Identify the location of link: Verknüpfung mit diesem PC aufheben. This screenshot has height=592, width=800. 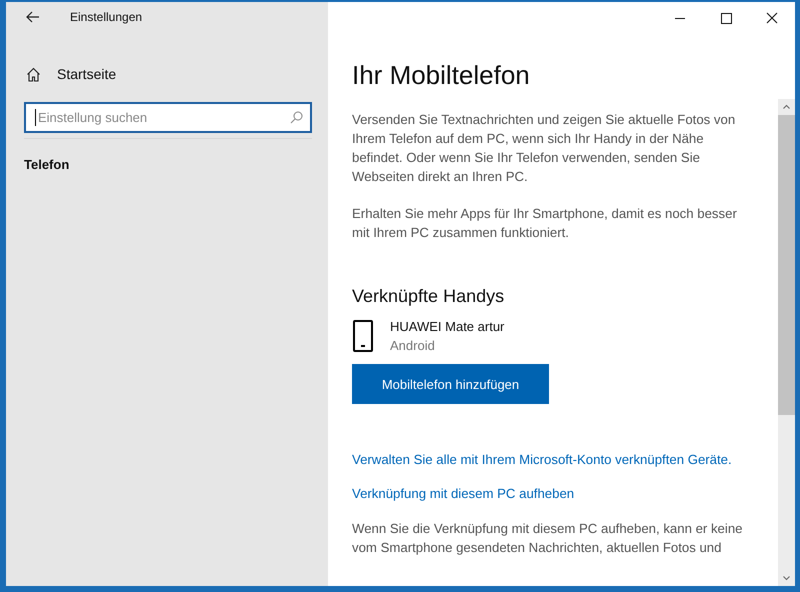
(565, 493).